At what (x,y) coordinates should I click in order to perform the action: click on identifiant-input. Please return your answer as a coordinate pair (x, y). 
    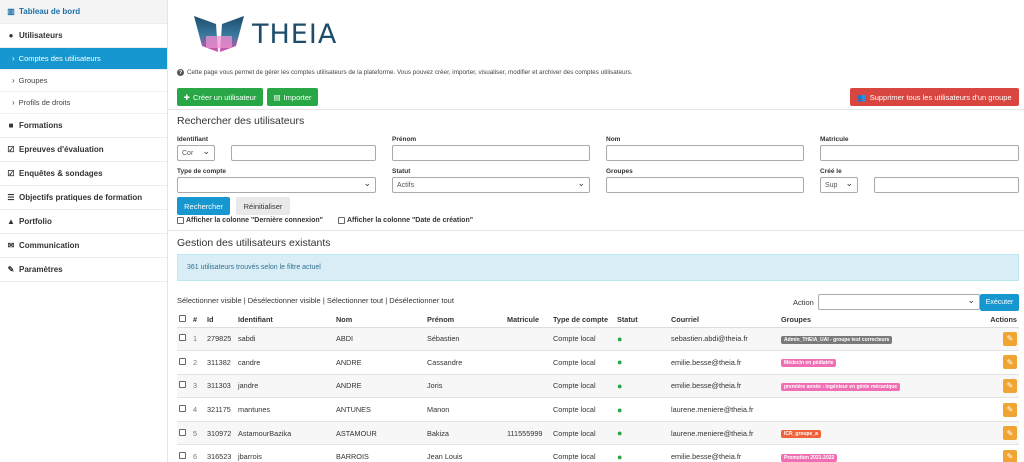
    Looking at the image, I should click on (303, 153).